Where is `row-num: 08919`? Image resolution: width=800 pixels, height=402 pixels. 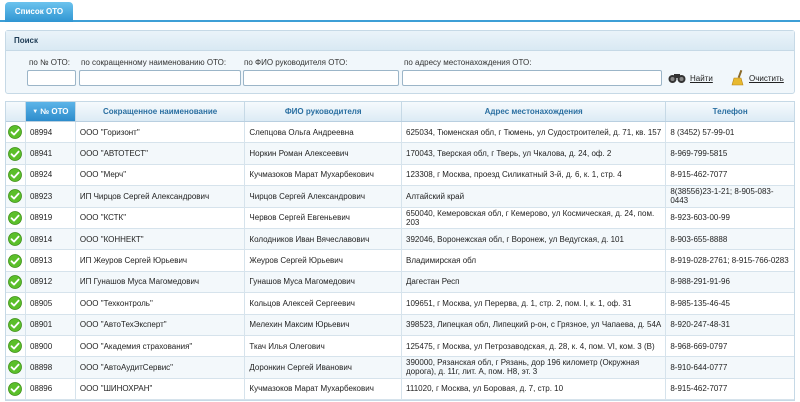
row-num: 08919 is located at coordinates (51, 217).